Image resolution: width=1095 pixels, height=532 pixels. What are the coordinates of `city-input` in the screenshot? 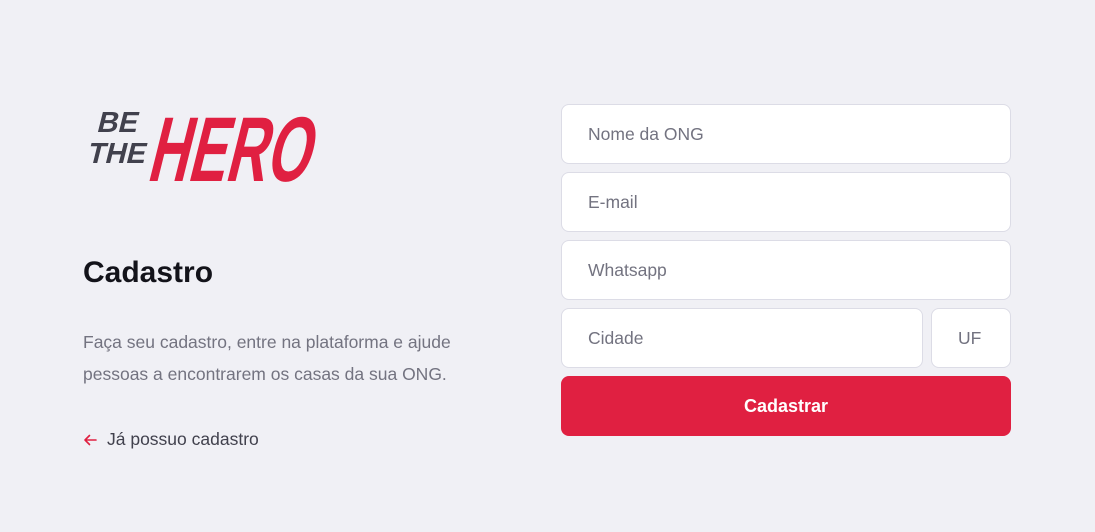 It's located at (742, 338).